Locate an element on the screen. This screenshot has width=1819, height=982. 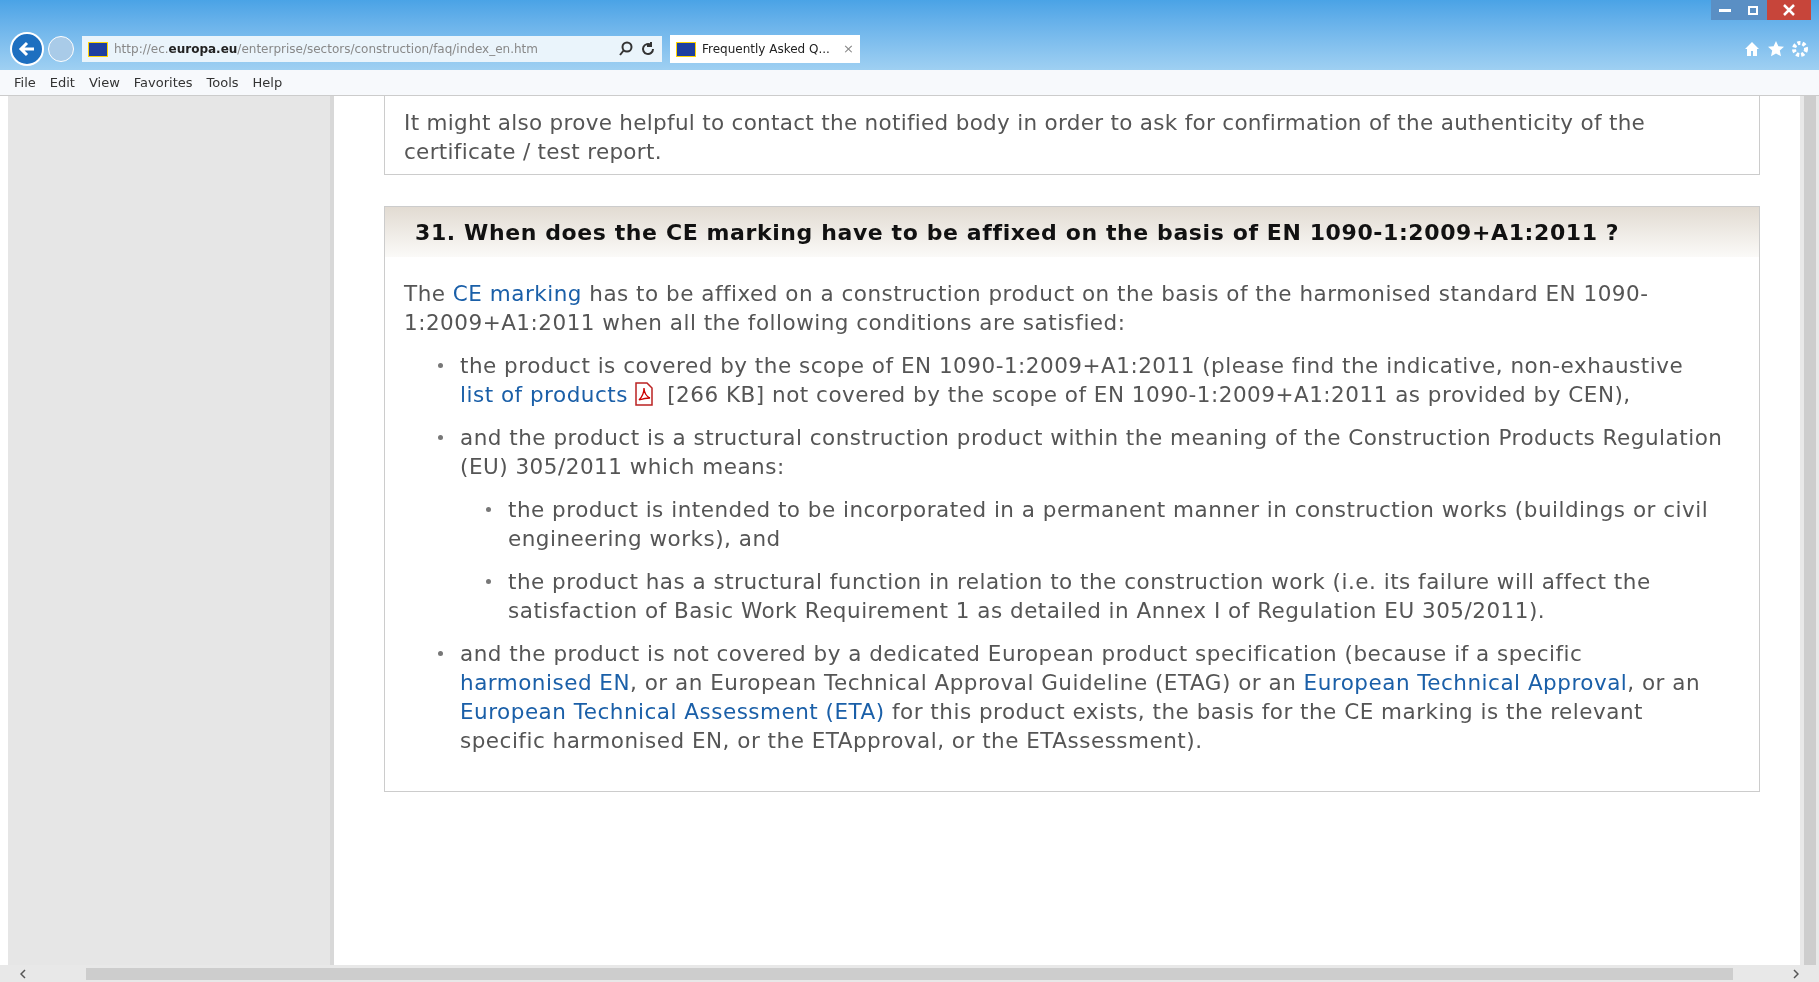
link: CE marking is located at coordinates (517, 293).